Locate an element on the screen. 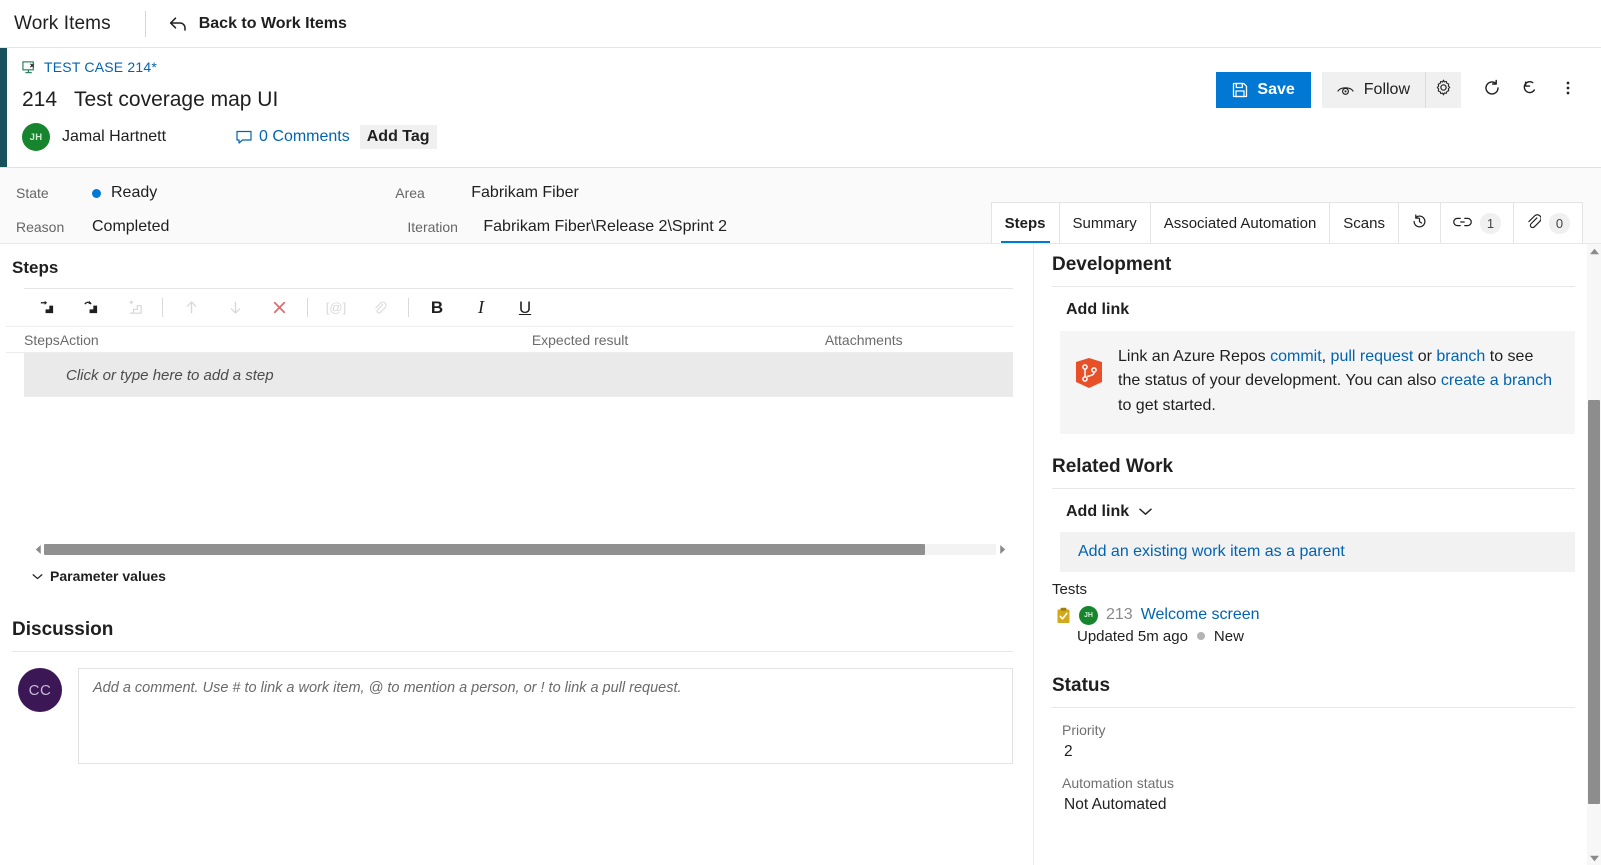 Image resolution: width=1601 pixels, height=865 pixels. italic-icon: I is located at coordinates (481, 308).